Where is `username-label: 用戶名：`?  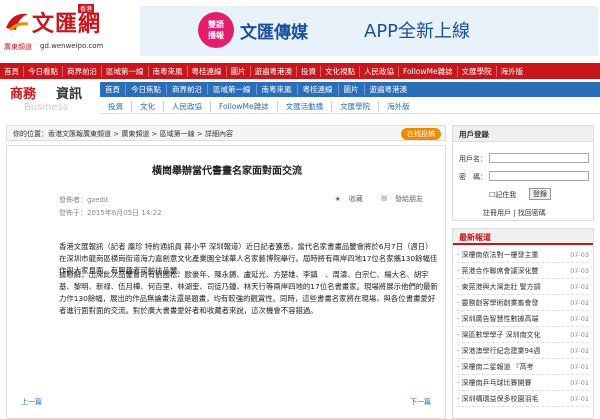 username-label: 用戶名： is located at coordinates (473, 159).